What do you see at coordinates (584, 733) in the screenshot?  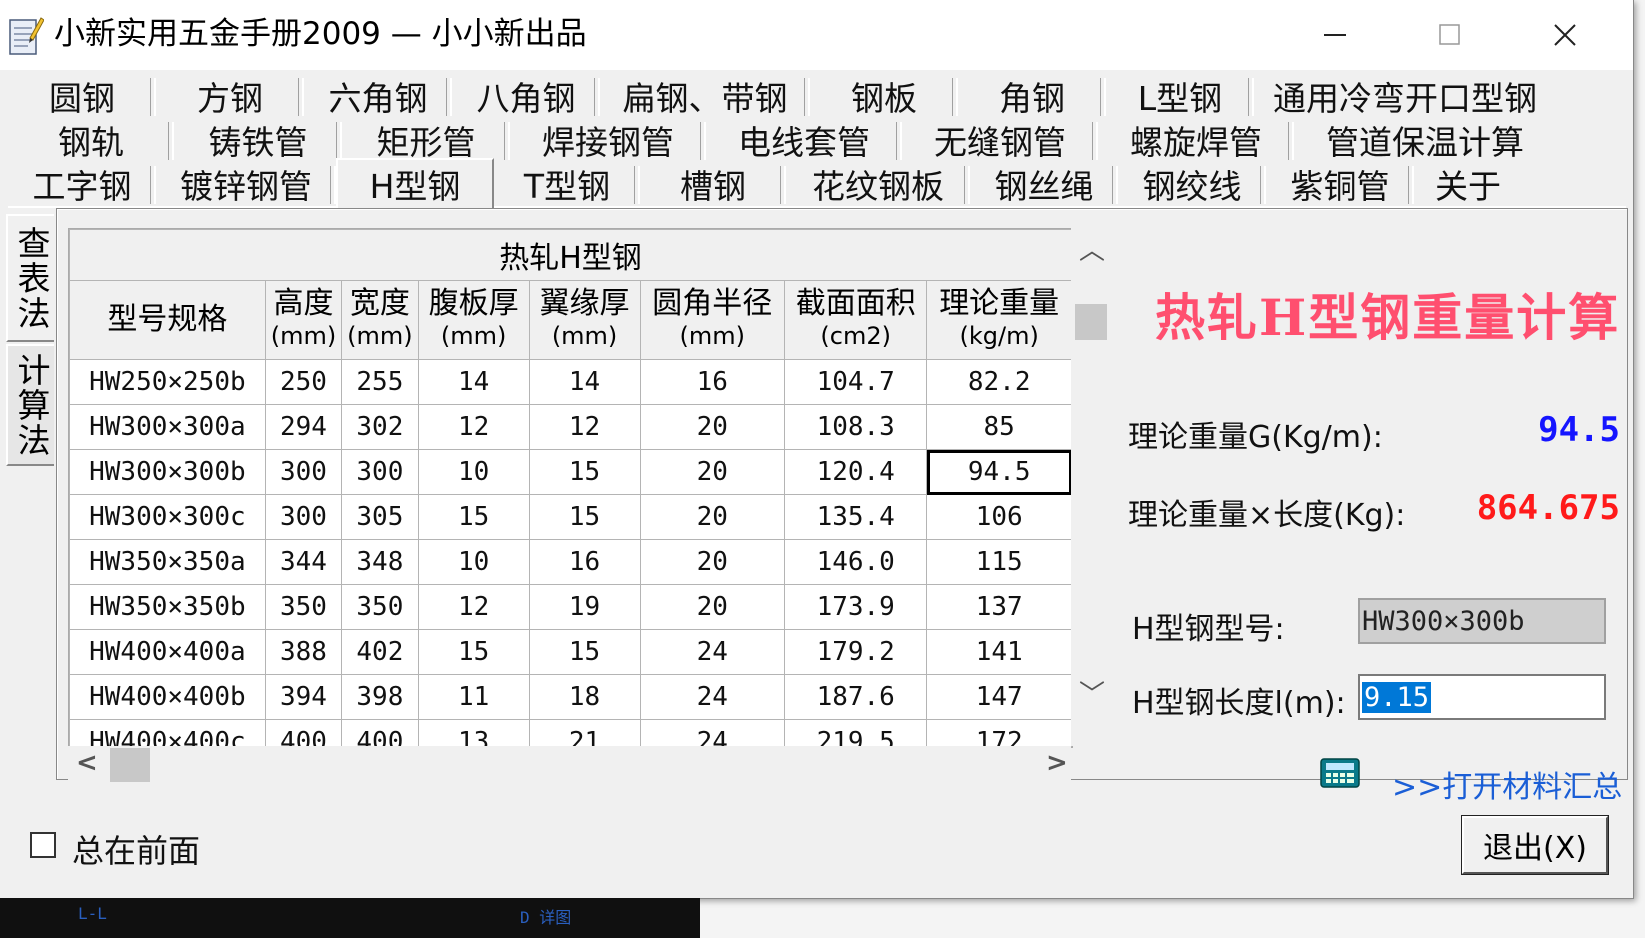 I see `table-cell: 21` at bounding box center [584, 733].